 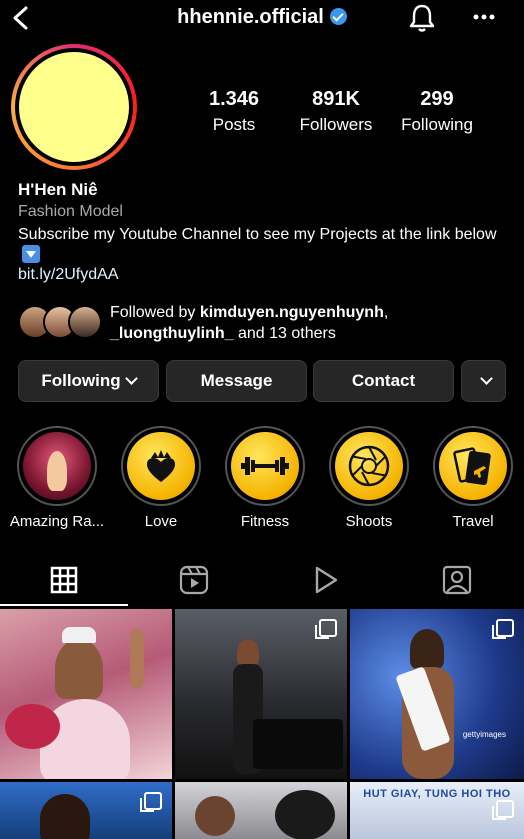 I want to click on message-button-label: Message, so click(x=236, y=380).